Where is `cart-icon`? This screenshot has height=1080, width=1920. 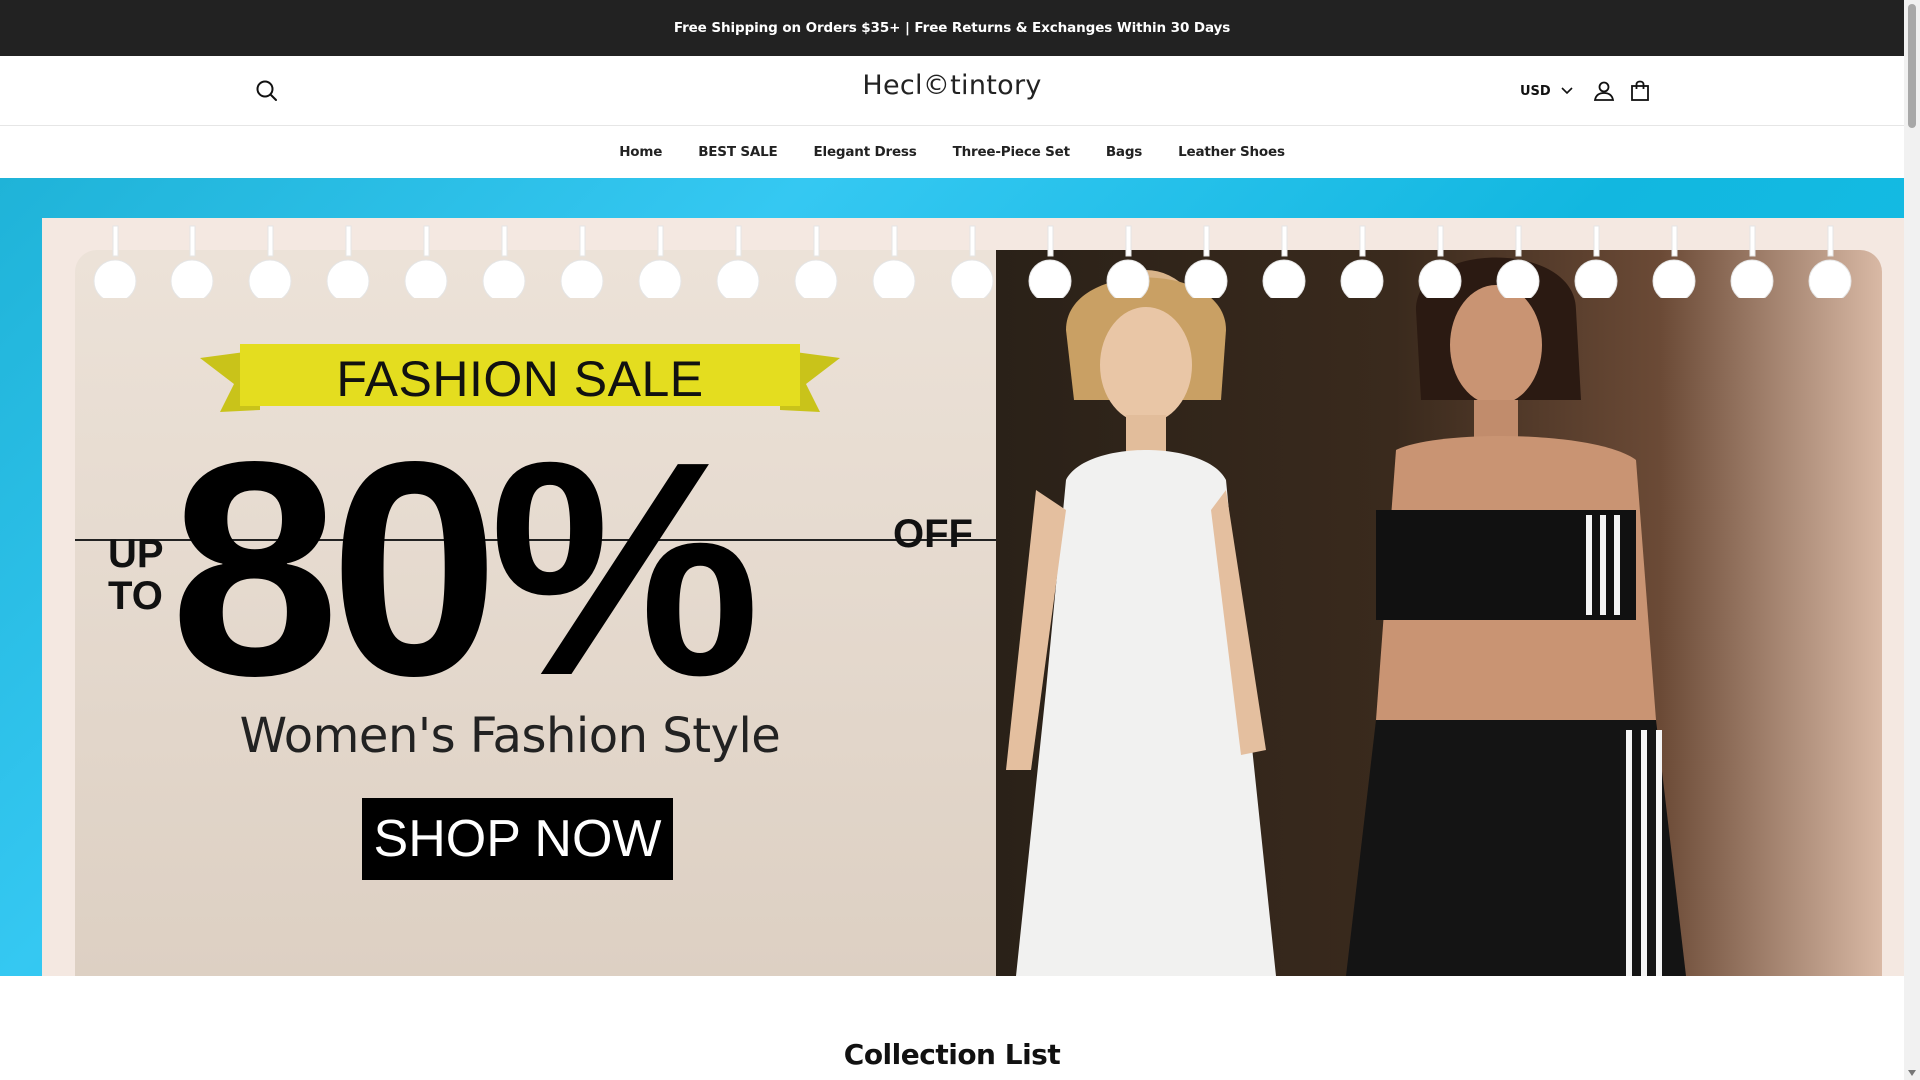
cart-icon is located at coordinates (1640, 91).